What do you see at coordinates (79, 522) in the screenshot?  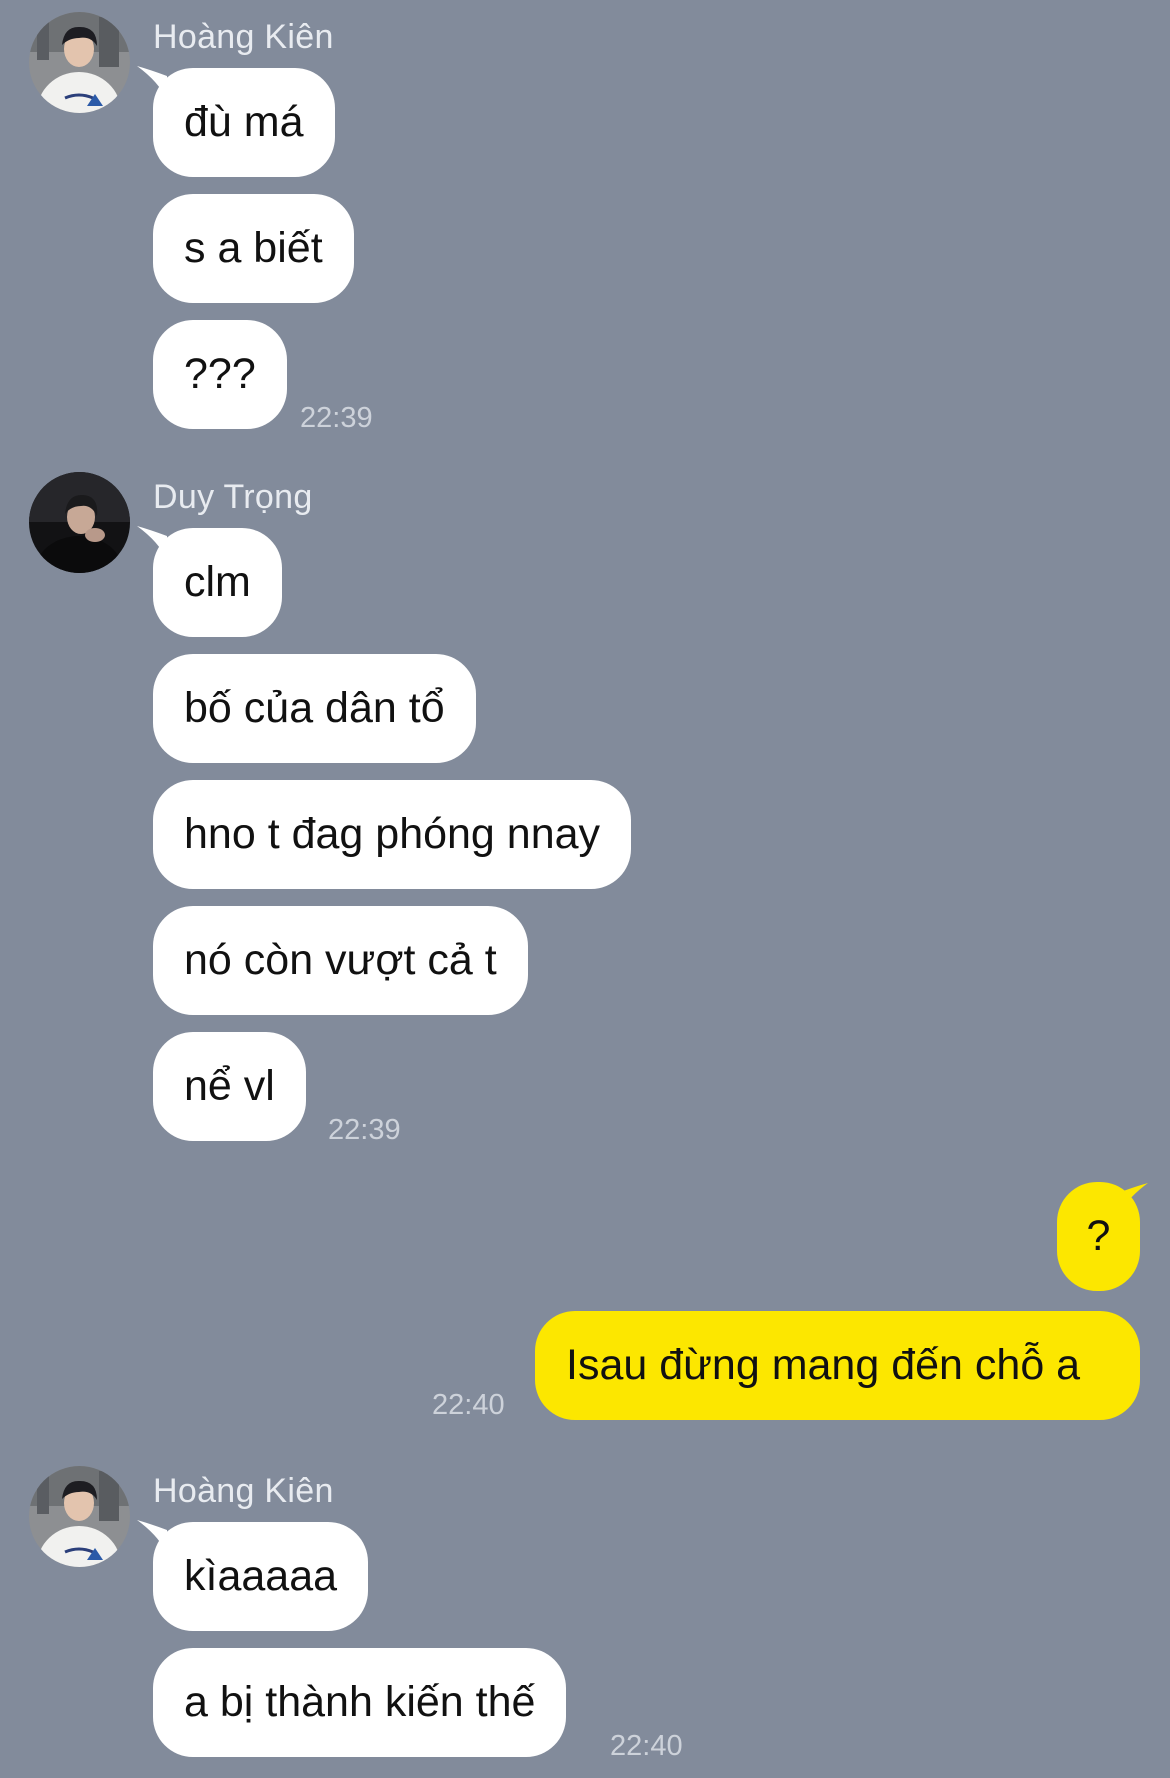 I see `avatar-duy-trong` at bounding box center [79, 522].